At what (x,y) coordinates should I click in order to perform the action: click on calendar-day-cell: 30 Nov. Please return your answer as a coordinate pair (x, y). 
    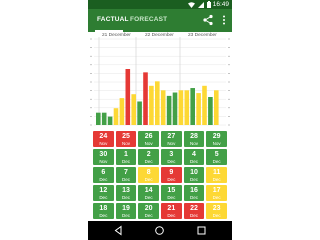
    Looking at the image, I should click on (103, 157).